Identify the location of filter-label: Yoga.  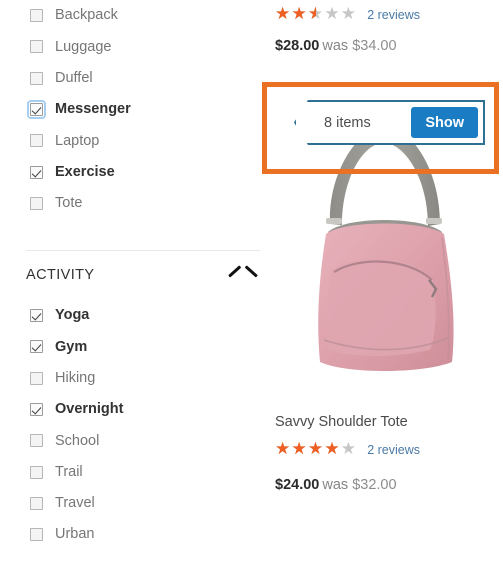
(72, 315).